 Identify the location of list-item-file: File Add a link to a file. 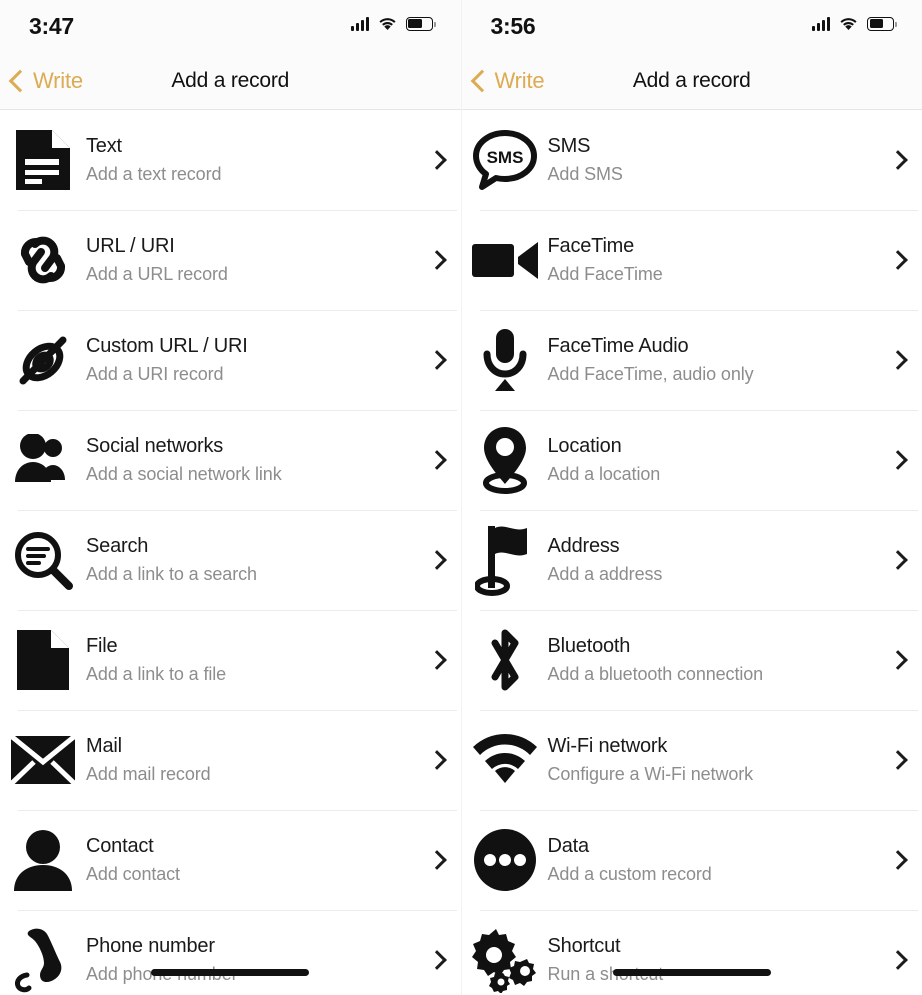
(230, 660).